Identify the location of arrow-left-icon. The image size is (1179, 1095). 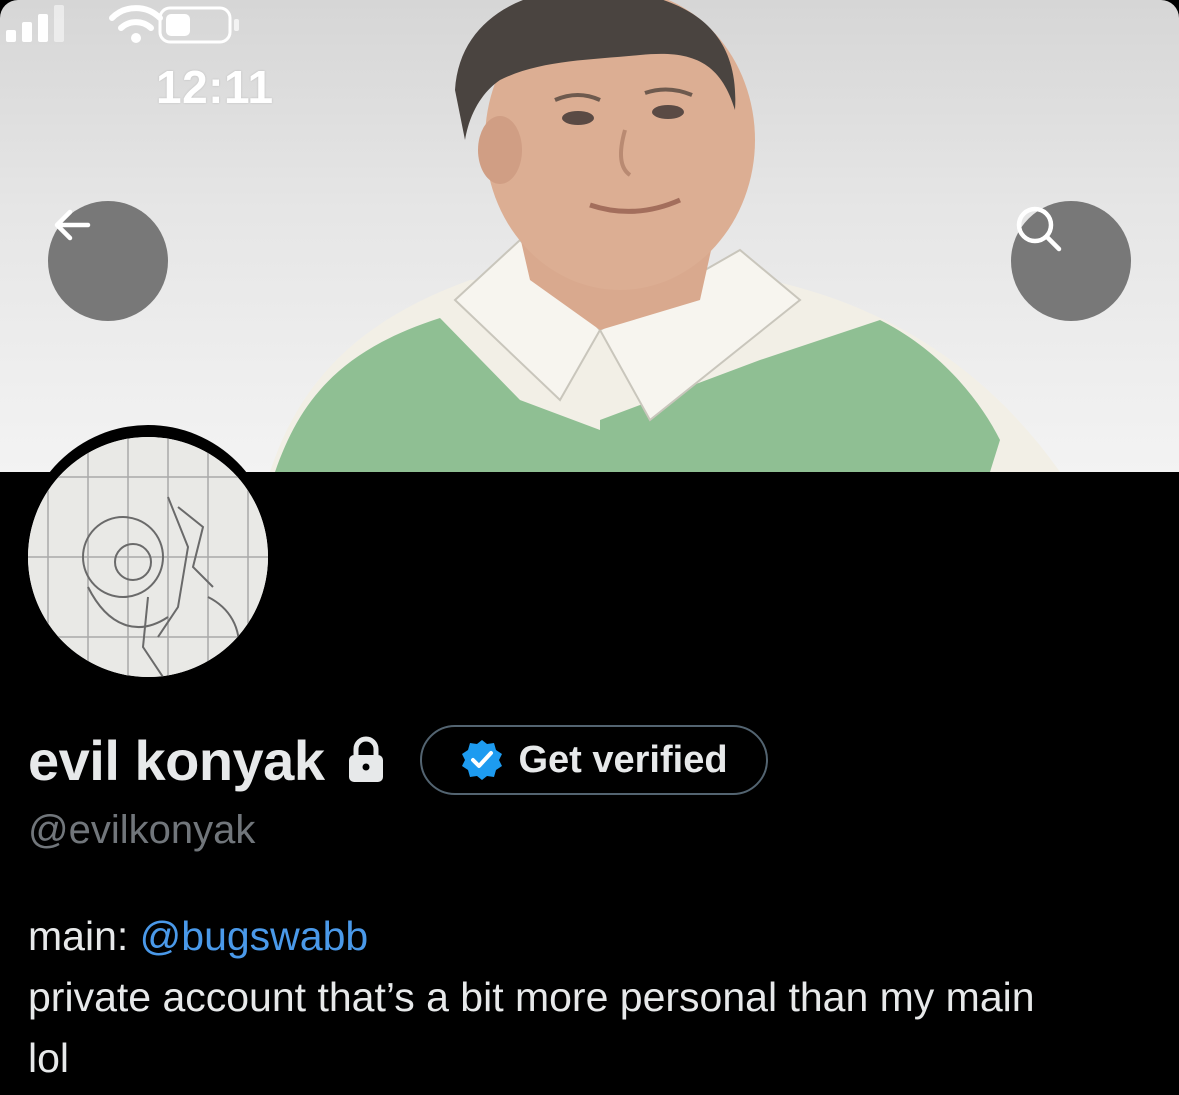
(72, 225).